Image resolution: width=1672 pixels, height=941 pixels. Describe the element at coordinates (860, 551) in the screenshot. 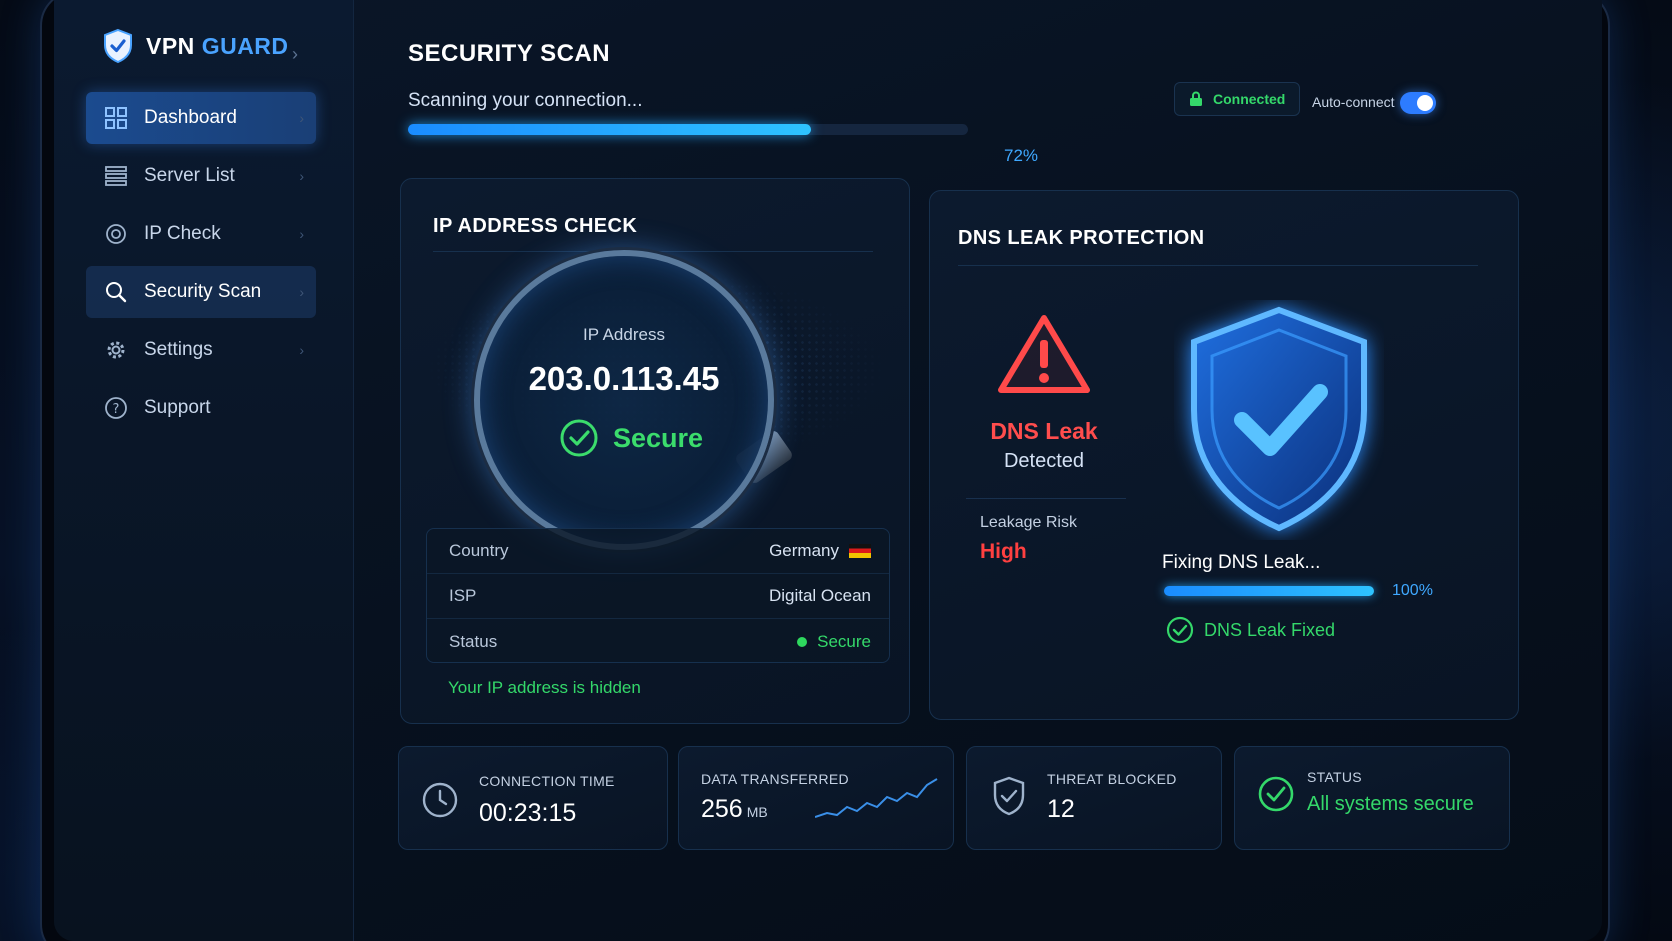

I see `germany-flag-icon` at that location.